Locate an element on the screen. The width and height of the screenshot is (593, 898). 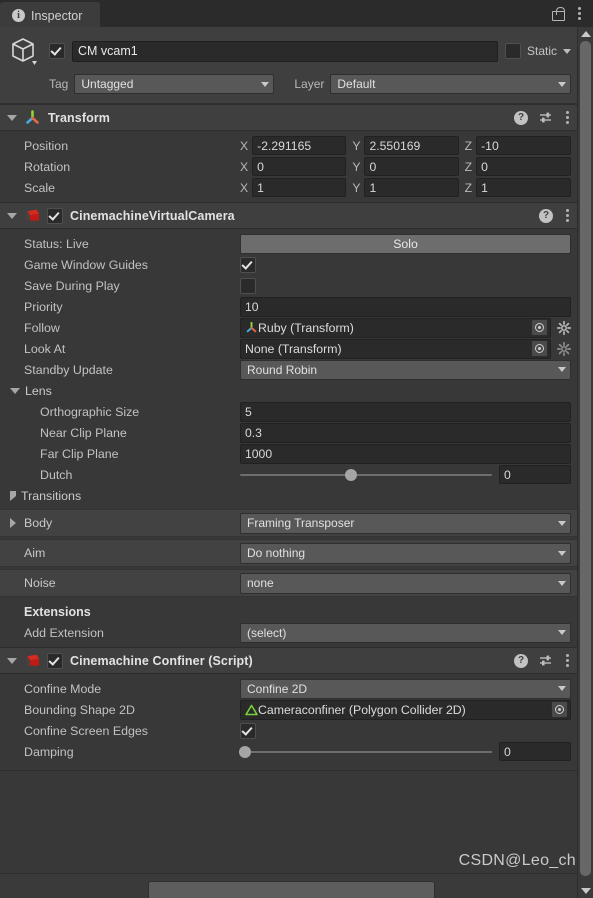
virtual-camera-header-actions: ? is located at coordinates (555, 215).